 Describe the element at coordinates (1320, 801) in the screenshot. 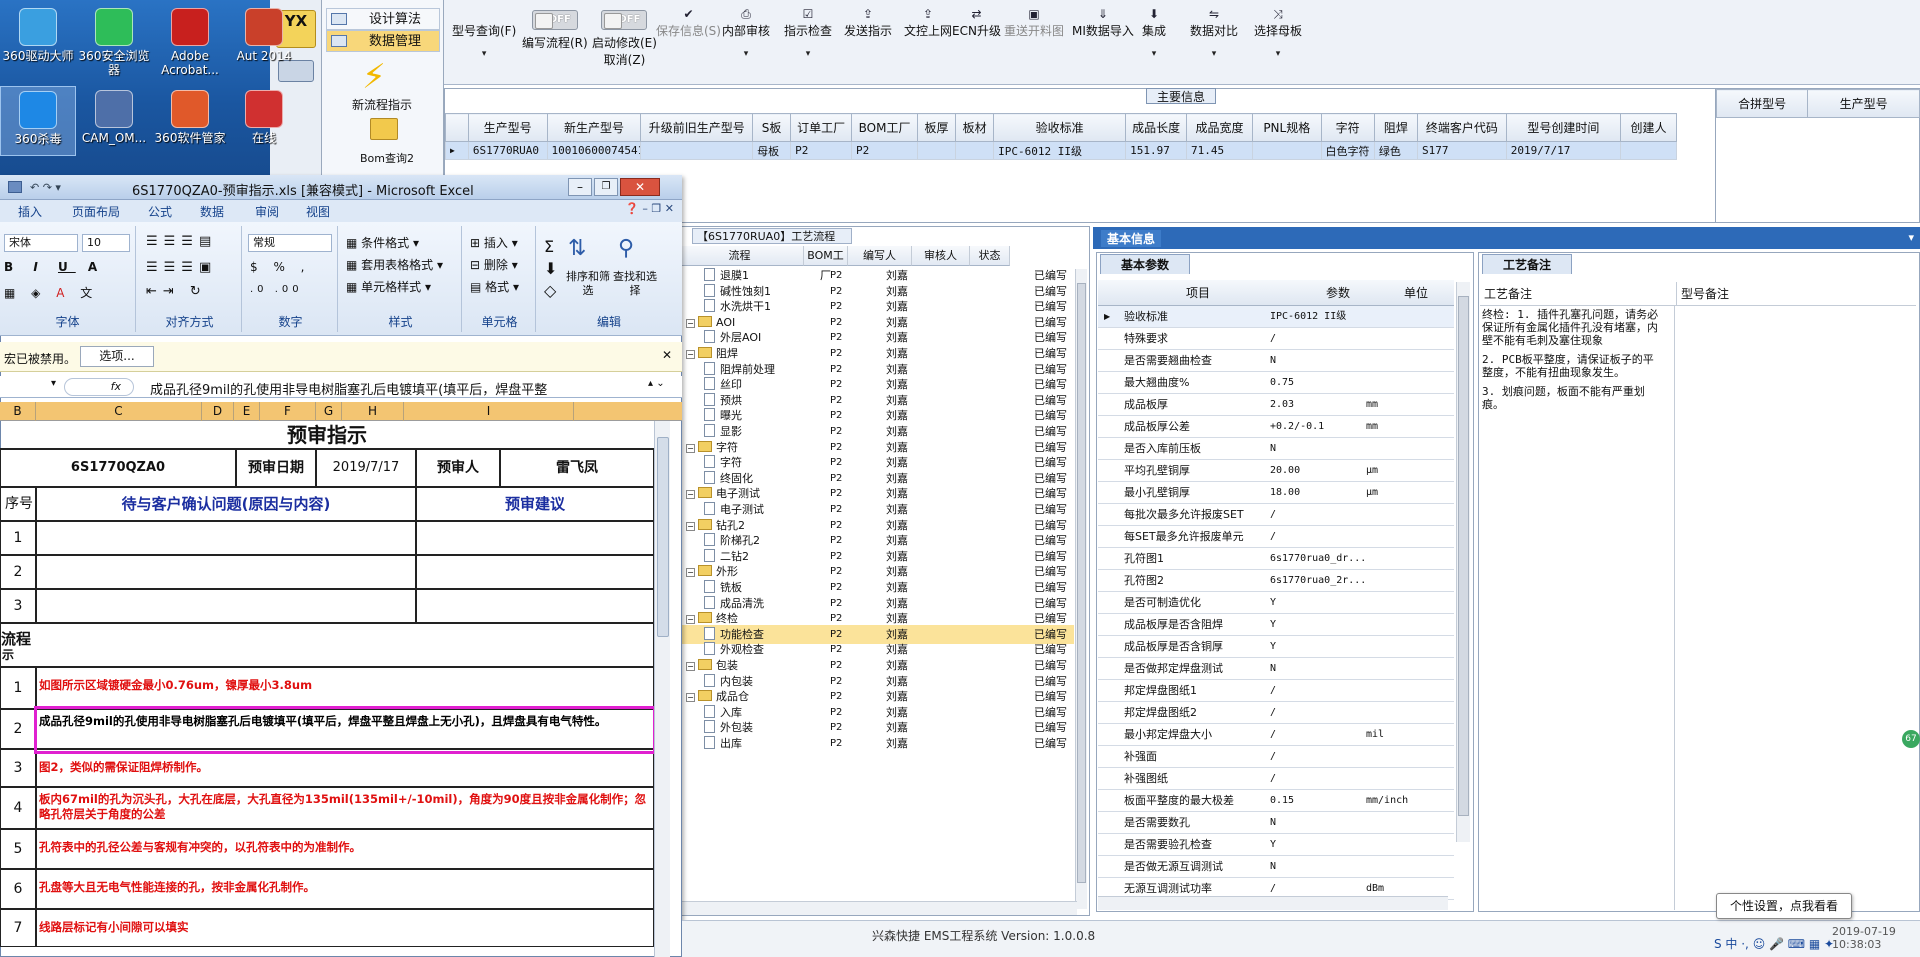

I see `param-value: 0.15` at that location.